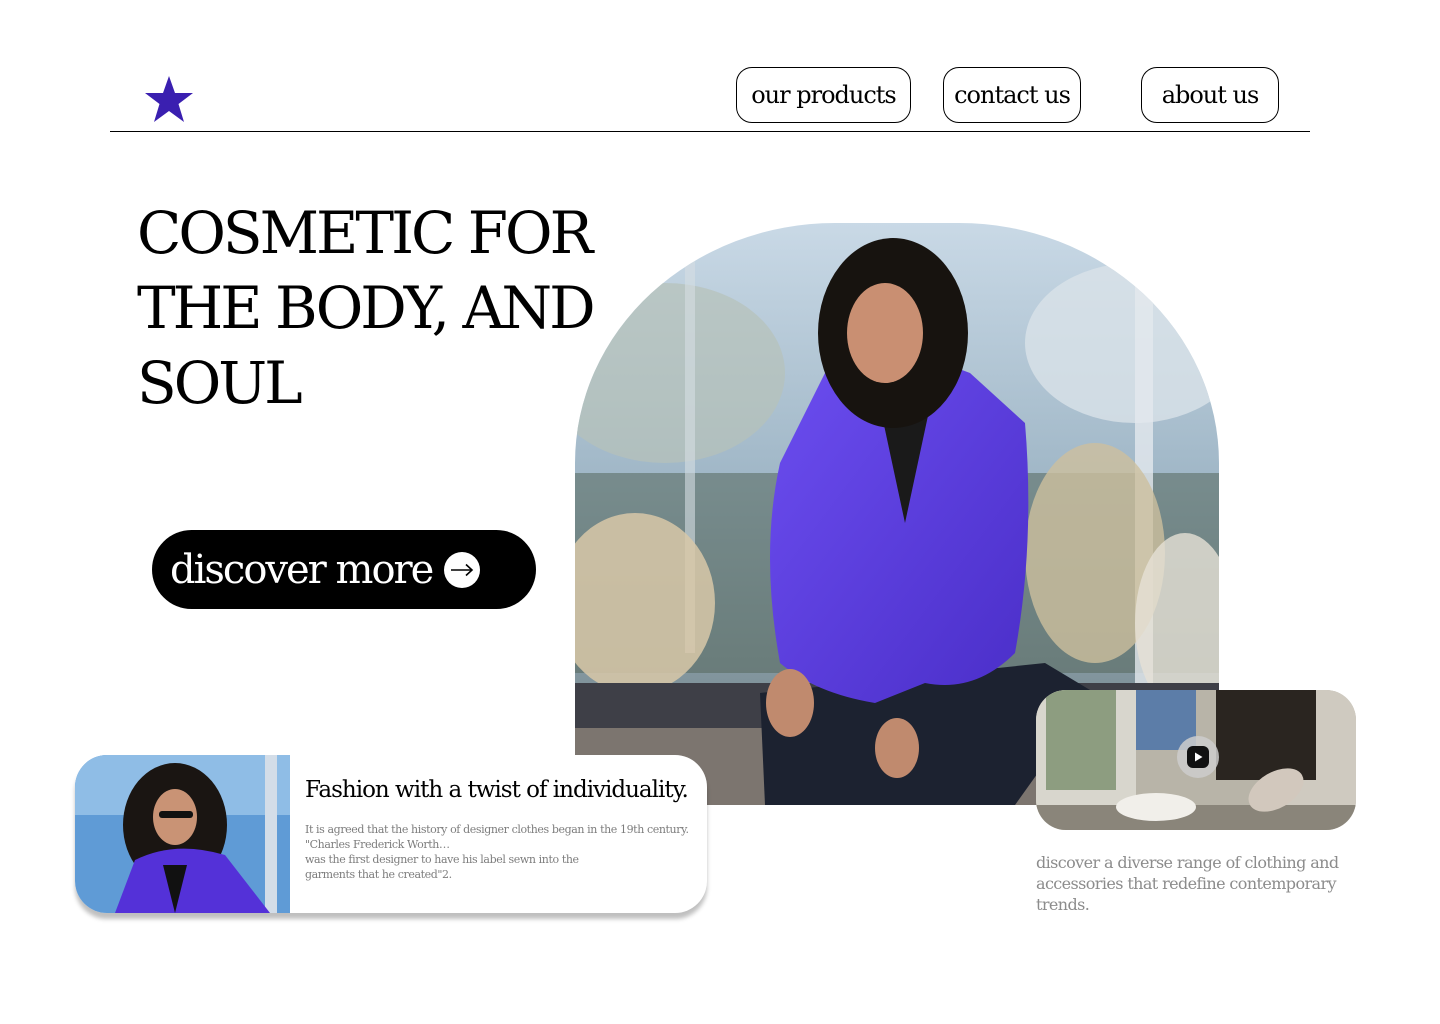 This screenshot has width=1440, height=1024. What do you see at coordinates (366, 308) in the screenshot?
I see `hero-title: COSMETIC FOR THE BODY, AND SOUL` at bounding box center [366, 308].